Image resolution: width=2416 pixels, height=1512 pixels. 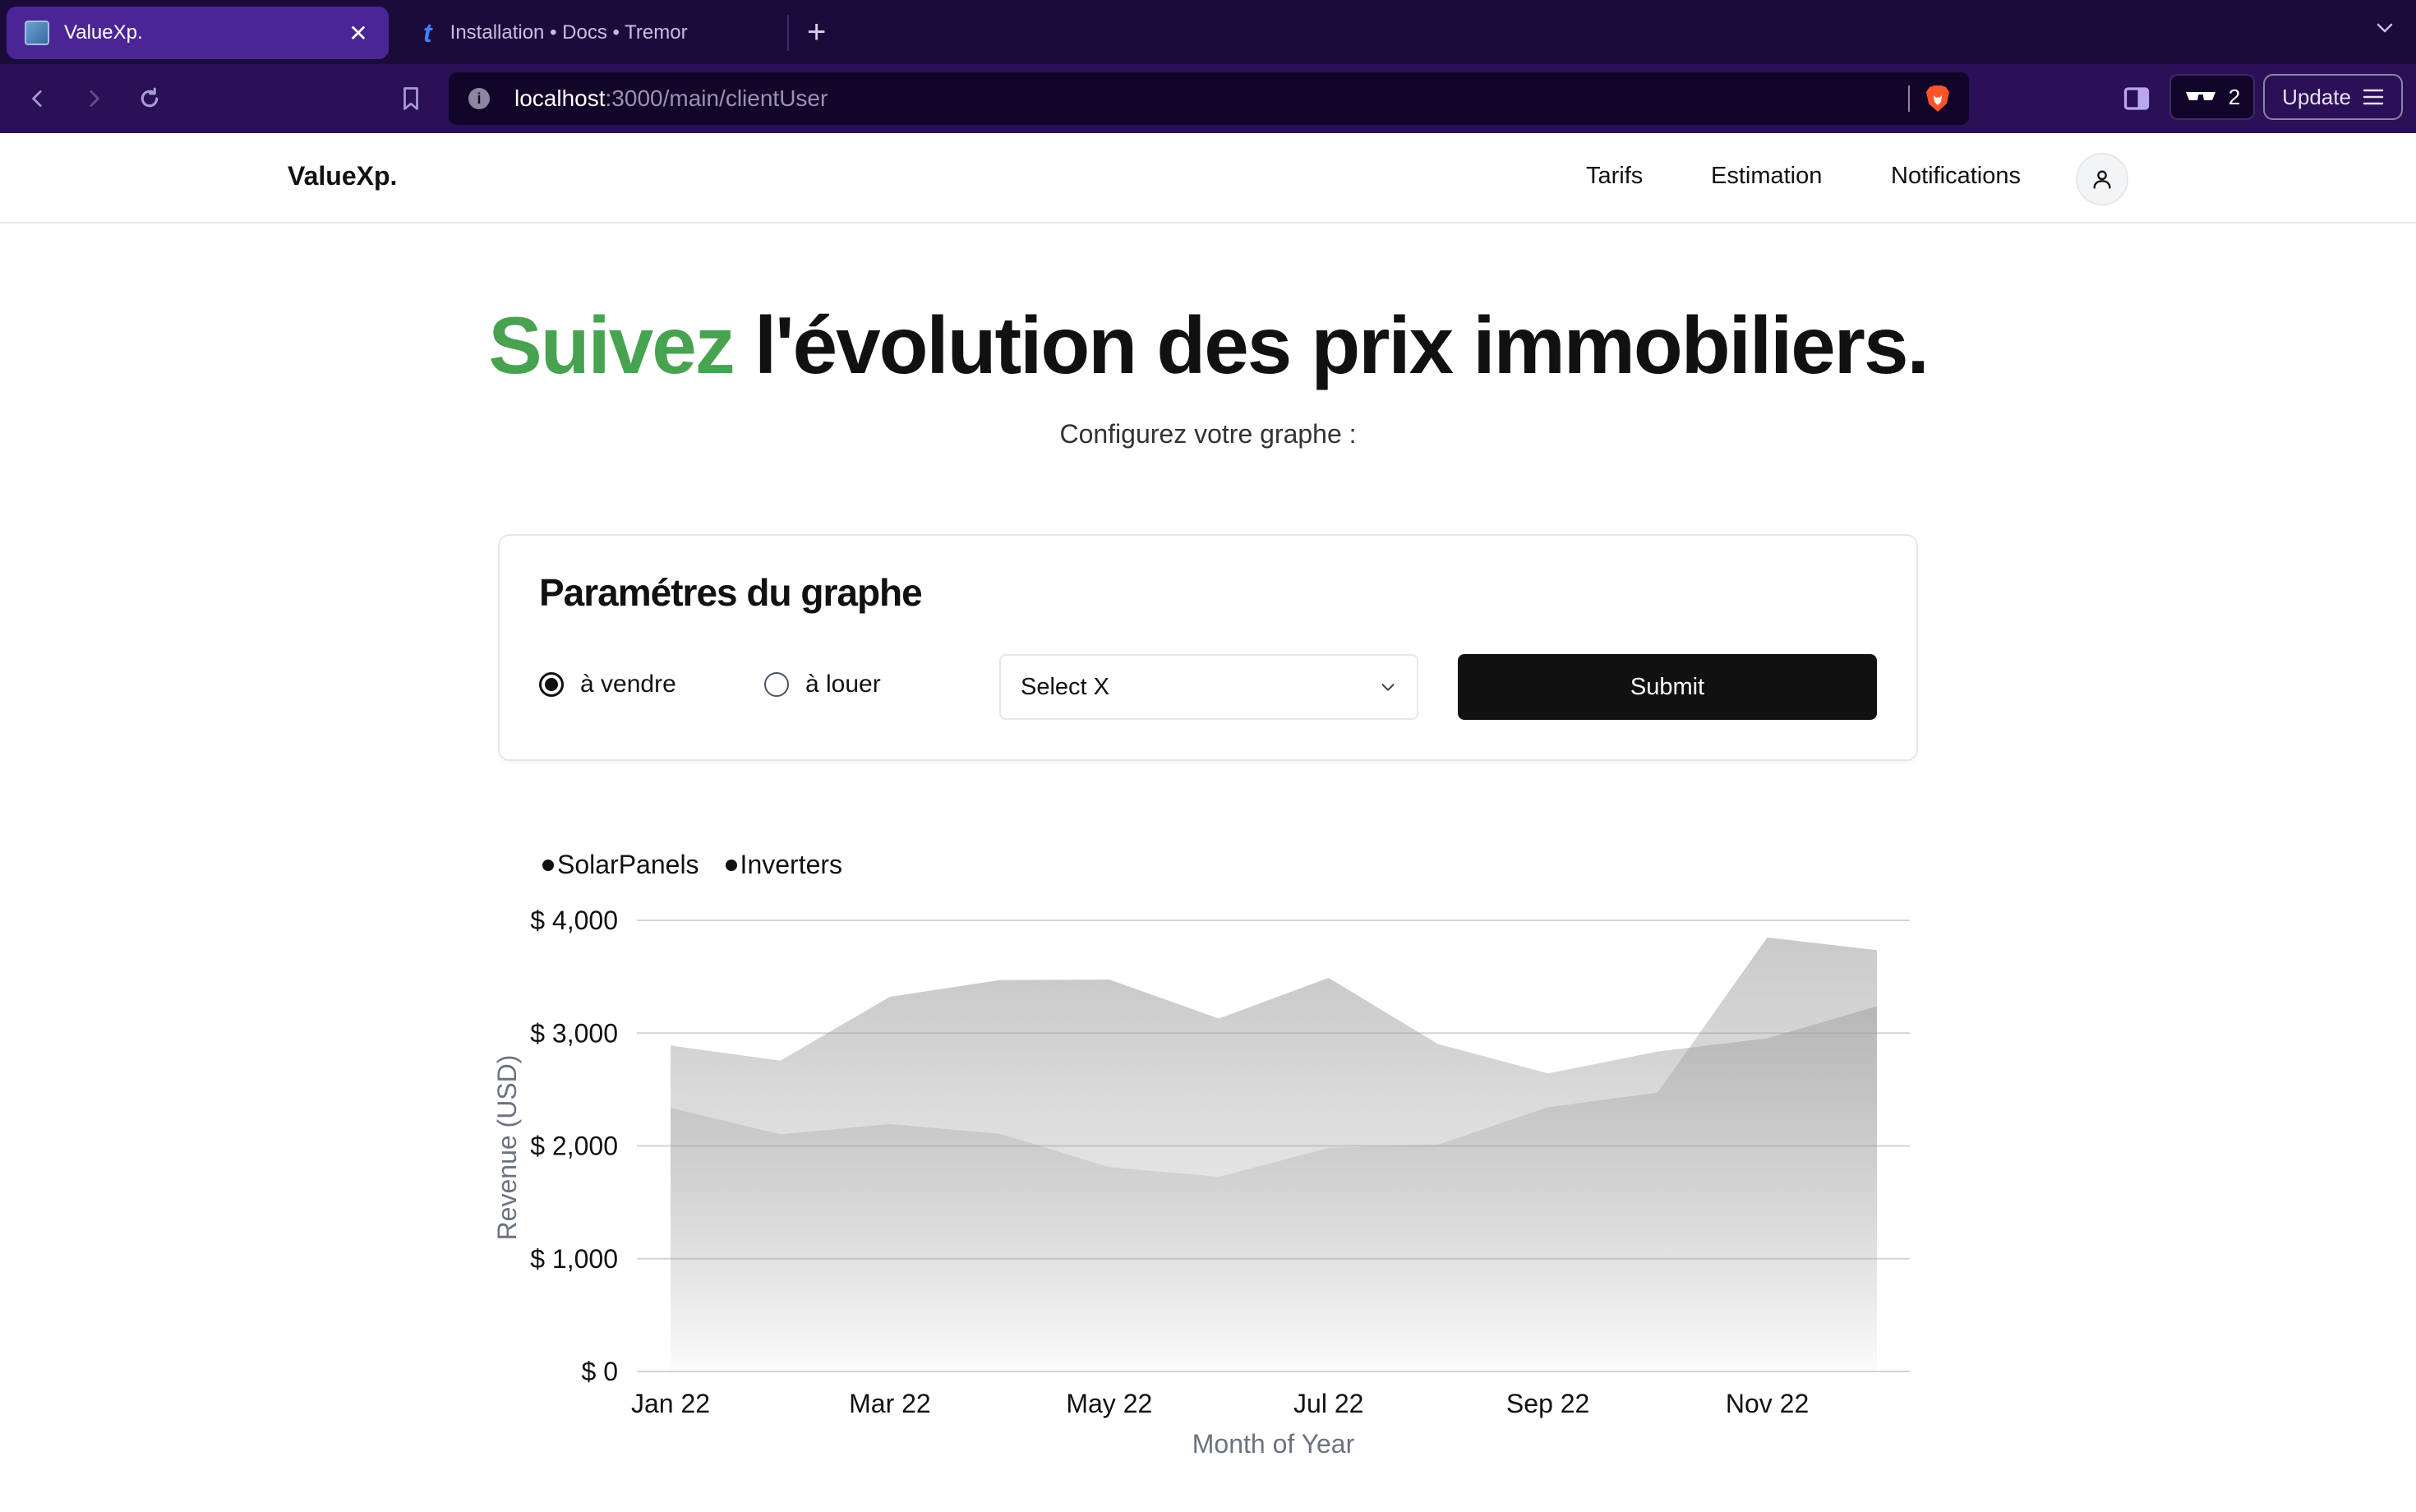 What do you see at coordinates (843, 685) in the screenshot?
I see `radio-label: à louer` at bounding box center [843, 685].